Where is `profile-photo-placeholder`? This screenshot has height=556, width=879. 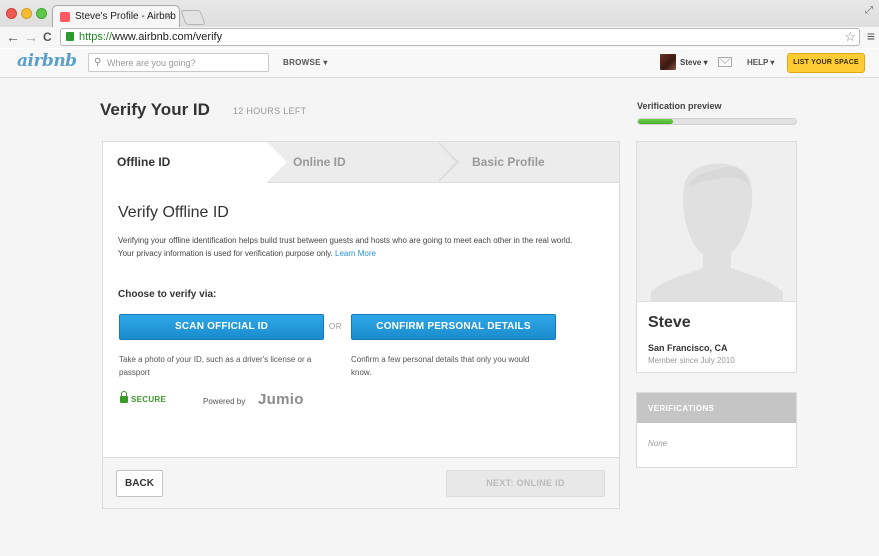
profile-photo-placeholder is located at coordinates (716, 222).